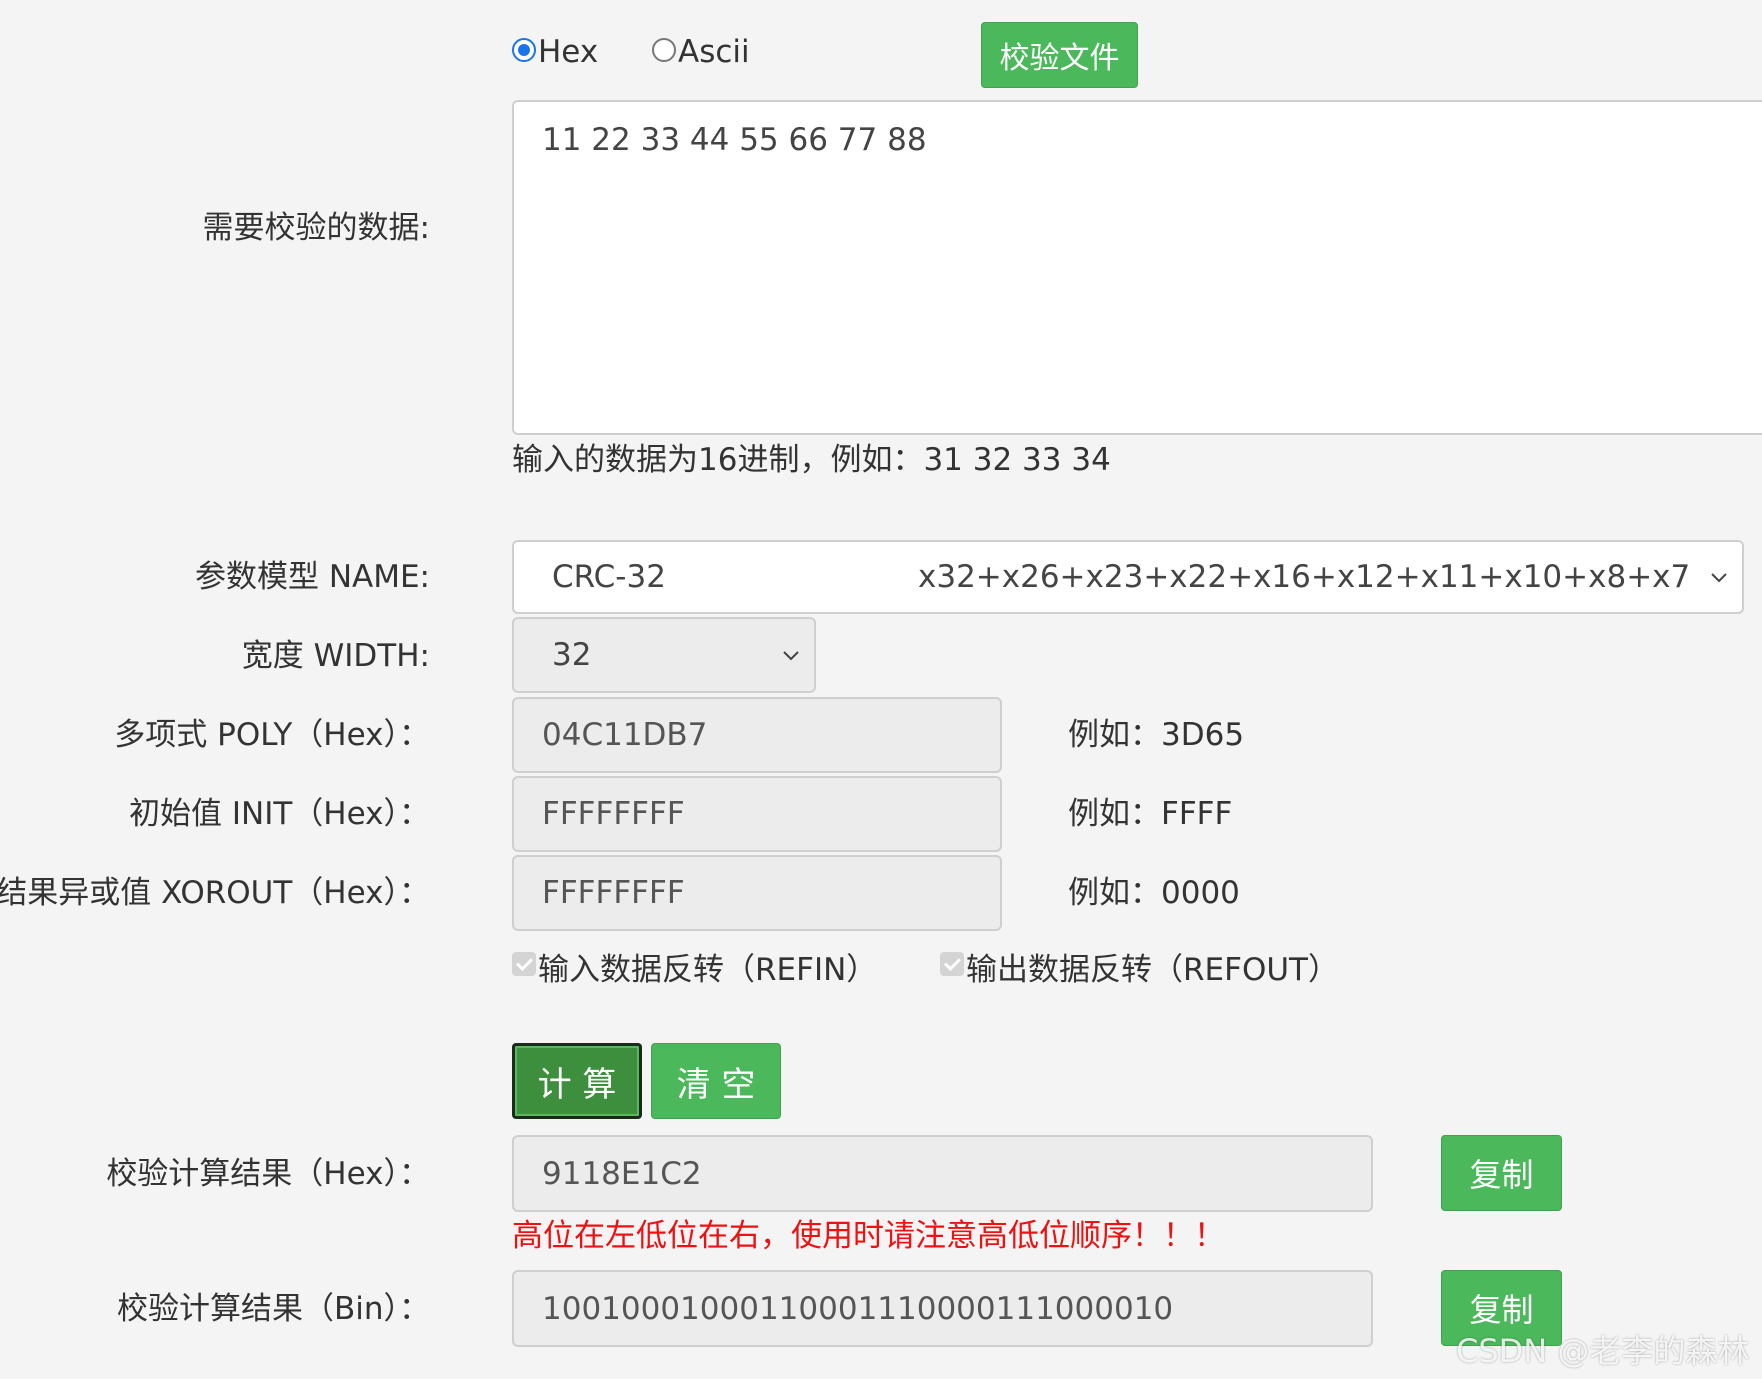 The image size is (1762, 1379). I want to click on refin-checkbox: 输入数据反转（REFIN）, so click(694, 970).